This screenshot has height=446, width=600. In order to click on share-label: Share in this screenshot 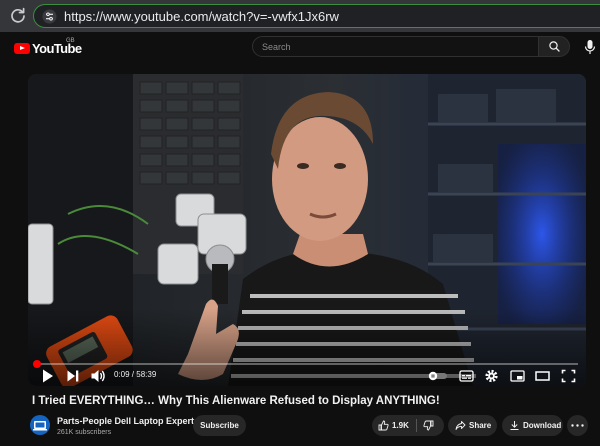, I will do `click(480, 425)`.